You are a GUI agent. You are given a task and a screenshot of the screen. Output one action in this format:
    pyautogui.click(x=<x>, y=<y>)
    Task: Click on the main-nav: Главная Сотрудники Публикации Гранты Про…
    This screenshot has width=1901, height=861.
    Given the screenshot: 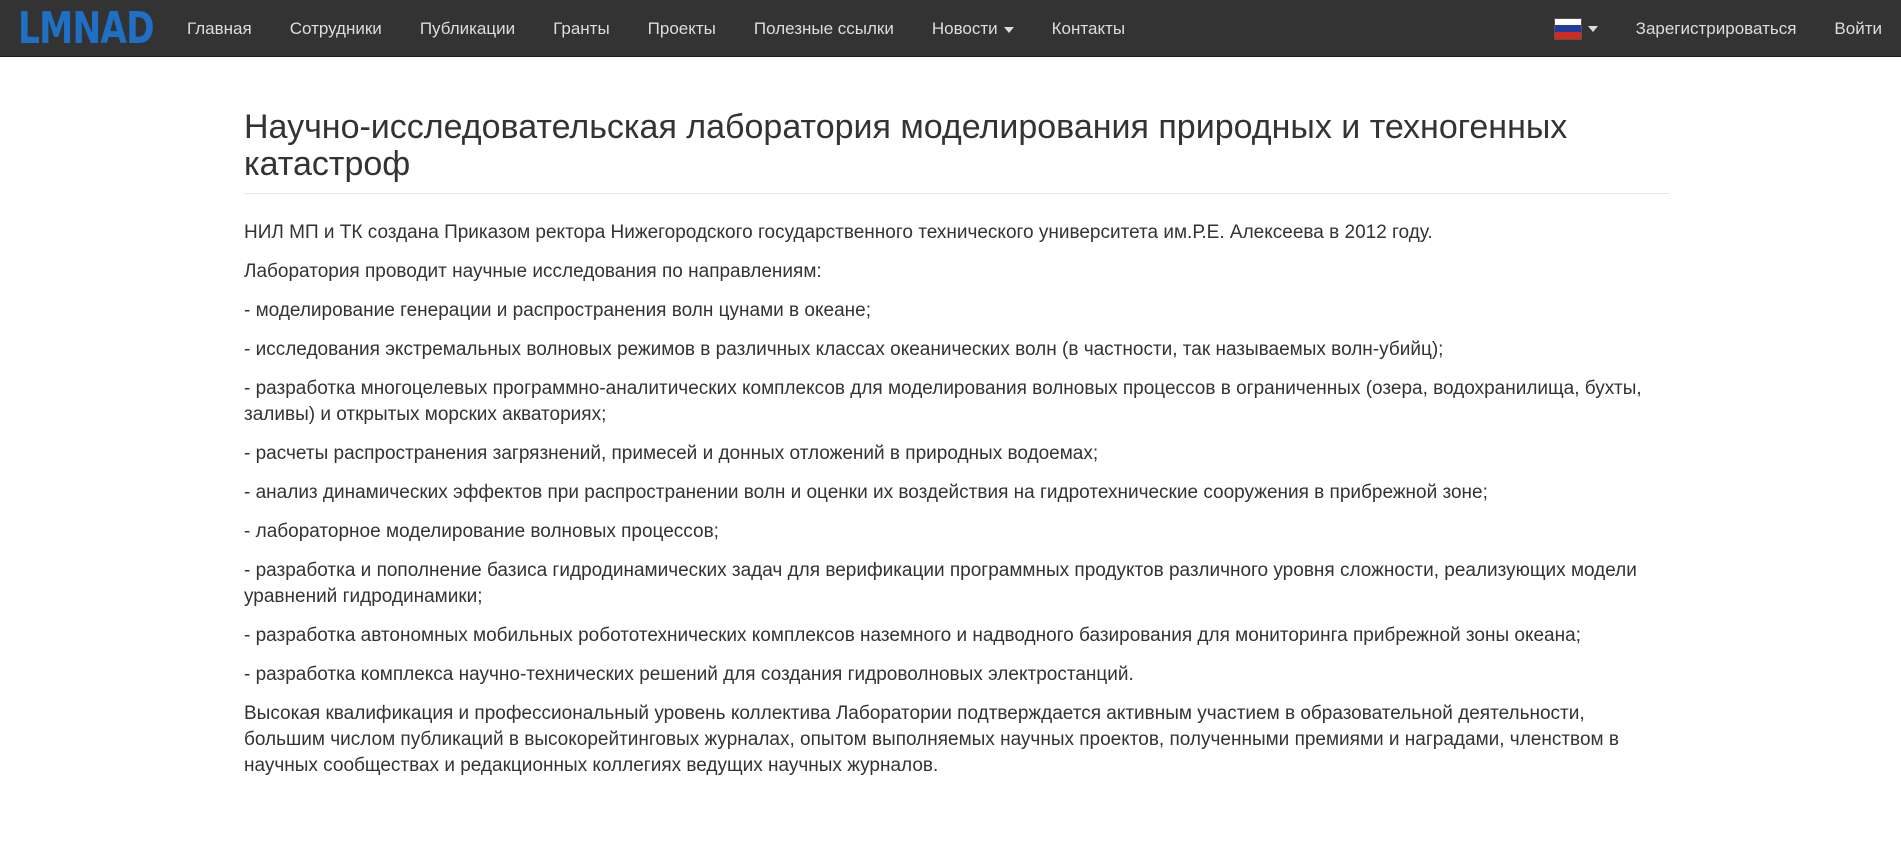 What is the action you would take?
    pyautogui.click(x=656, y=28)
    